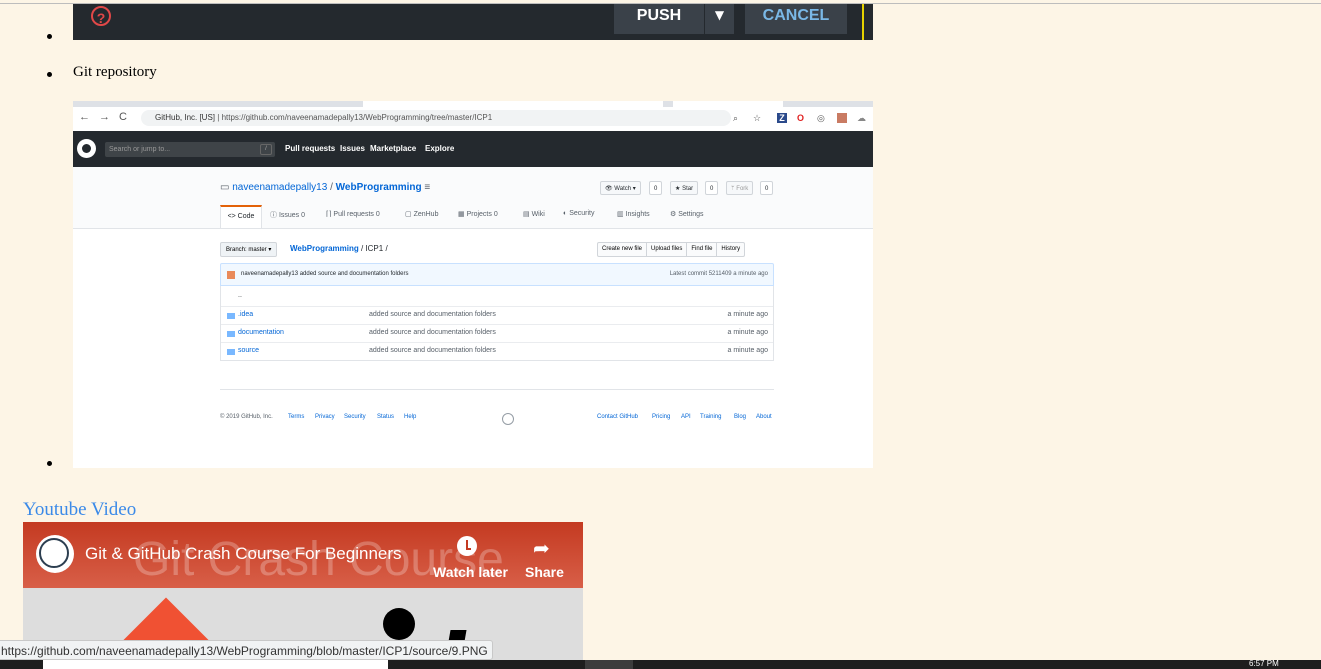 The width and height of the screenshot is (1321, 669). I want to click on file-name: source, so click(249, 350).